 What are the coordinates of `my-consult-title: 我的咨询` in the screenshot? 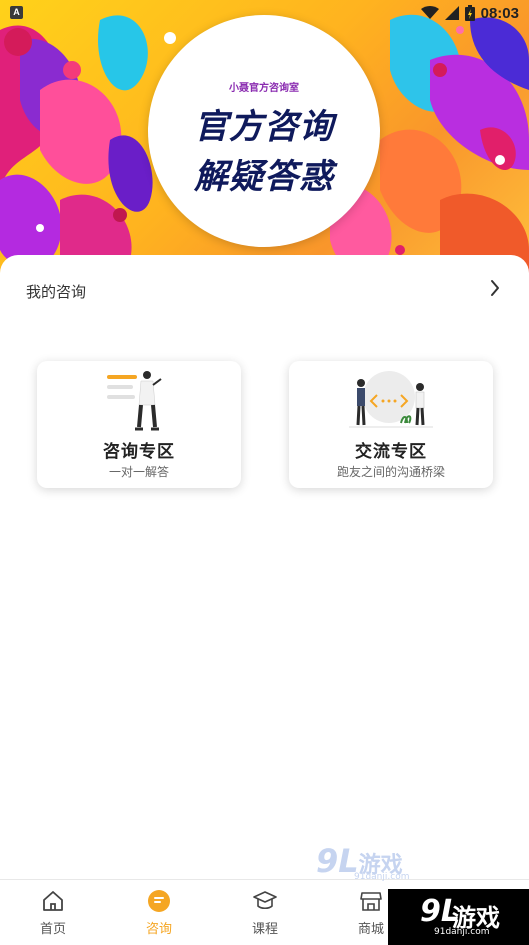 It's located at (56, 292).